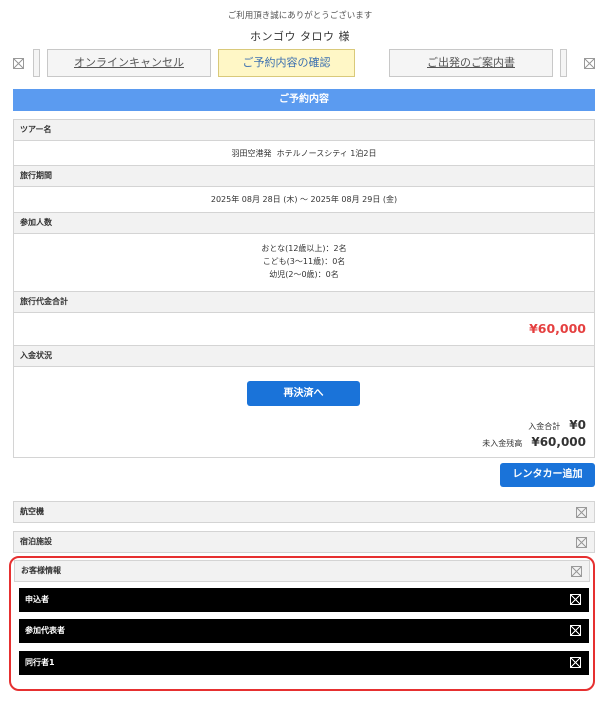  Describe the element at coordinates (471, 63) in the screenshot. I see `tab-departure-guide: ご出発のご案内書` at that location.